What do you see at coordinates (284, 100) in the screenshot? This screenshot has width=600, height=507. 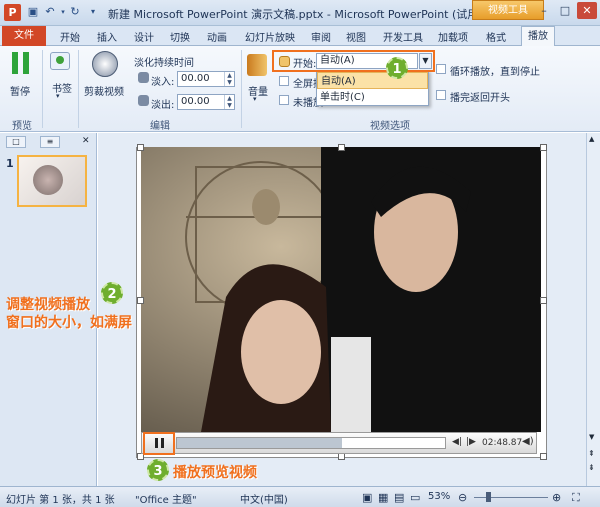 I see `hide-not-playing-checkbox` at bounding box center [284, 100].